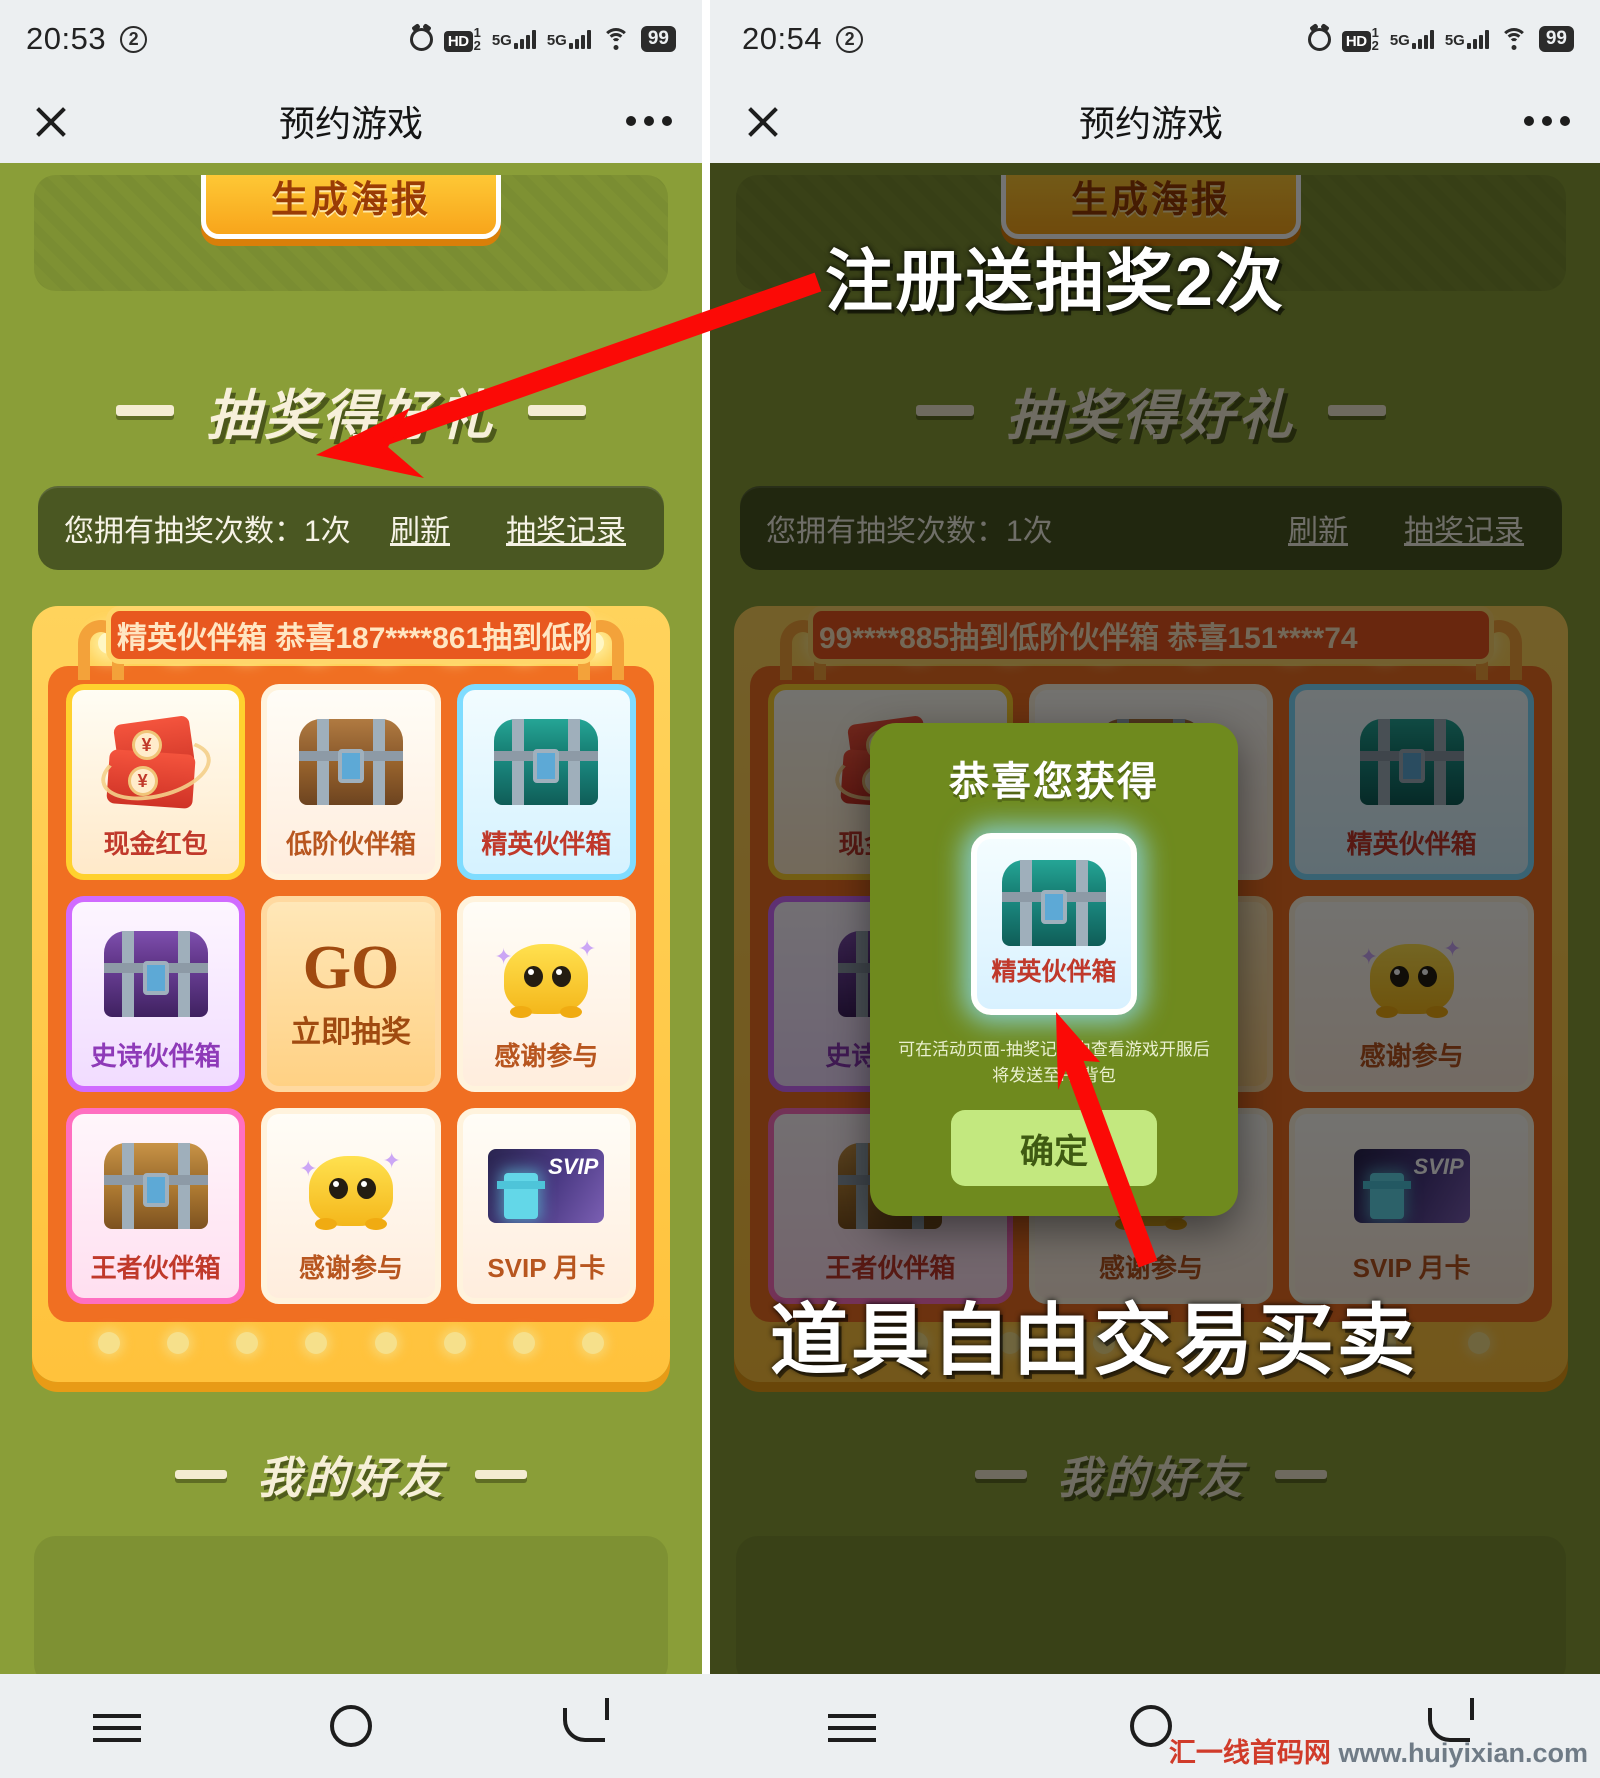 This screenshot has width=1600, height=1778. What do you see at coordinates (1151, 1478) in the screenshot?
I see `friends-section-title: 我的好友` at bounding box center [1151, 1478].